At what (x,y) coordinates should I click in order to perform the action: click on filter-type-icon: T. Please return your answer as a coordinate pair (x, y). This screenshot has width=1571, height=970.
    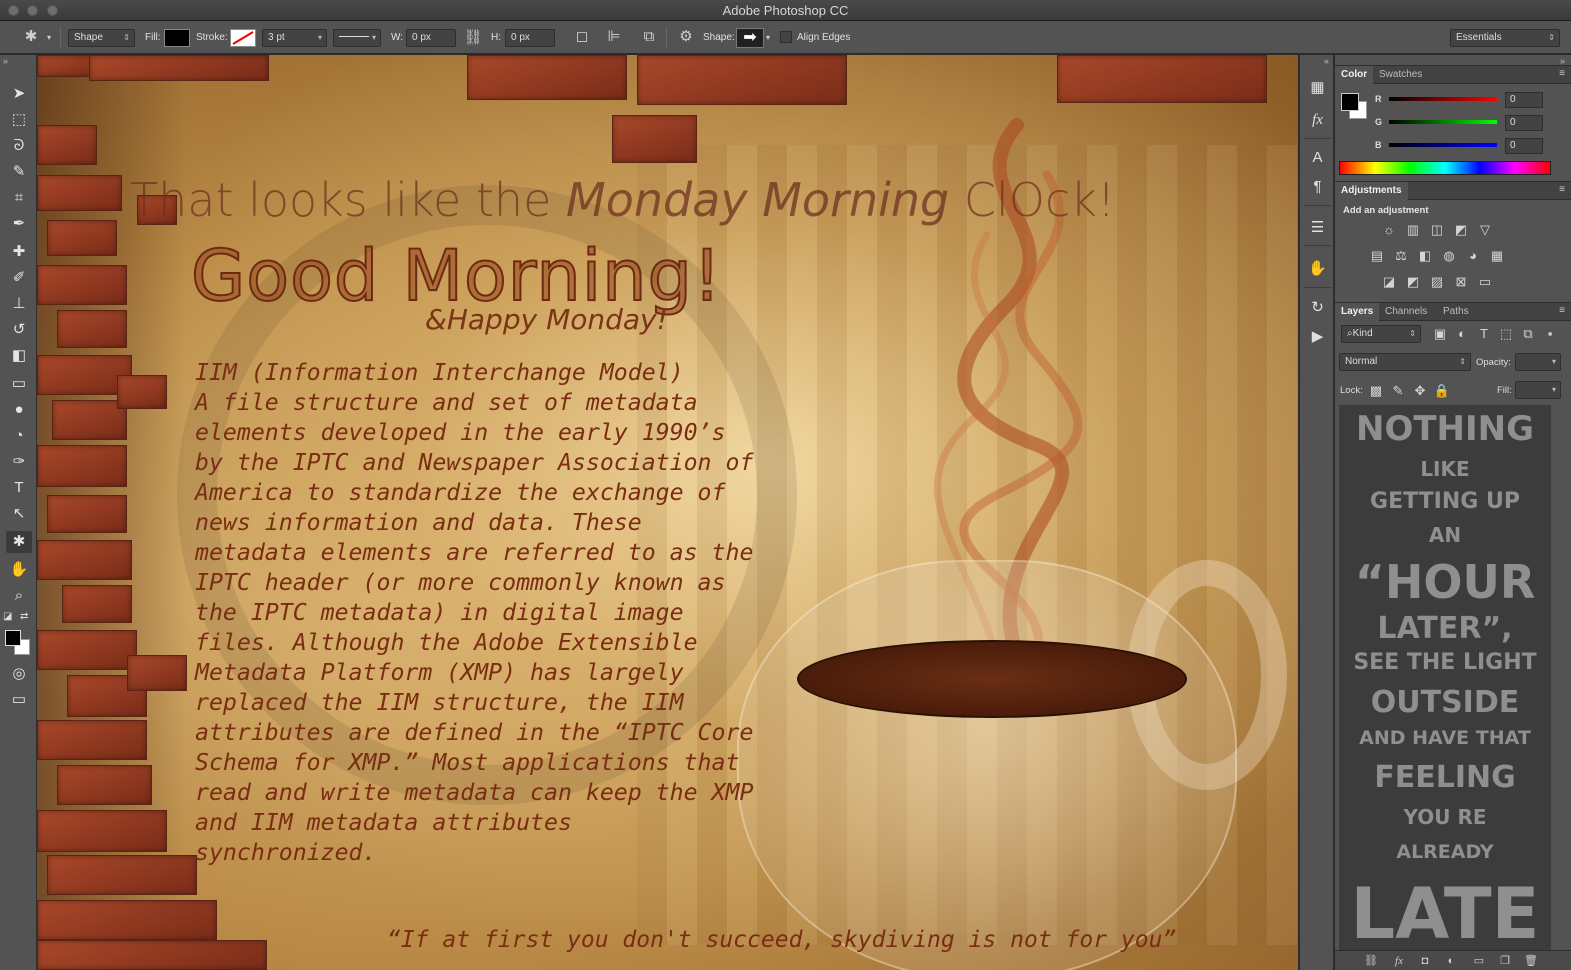
    Looking at the image, I should click on (1484, 334).